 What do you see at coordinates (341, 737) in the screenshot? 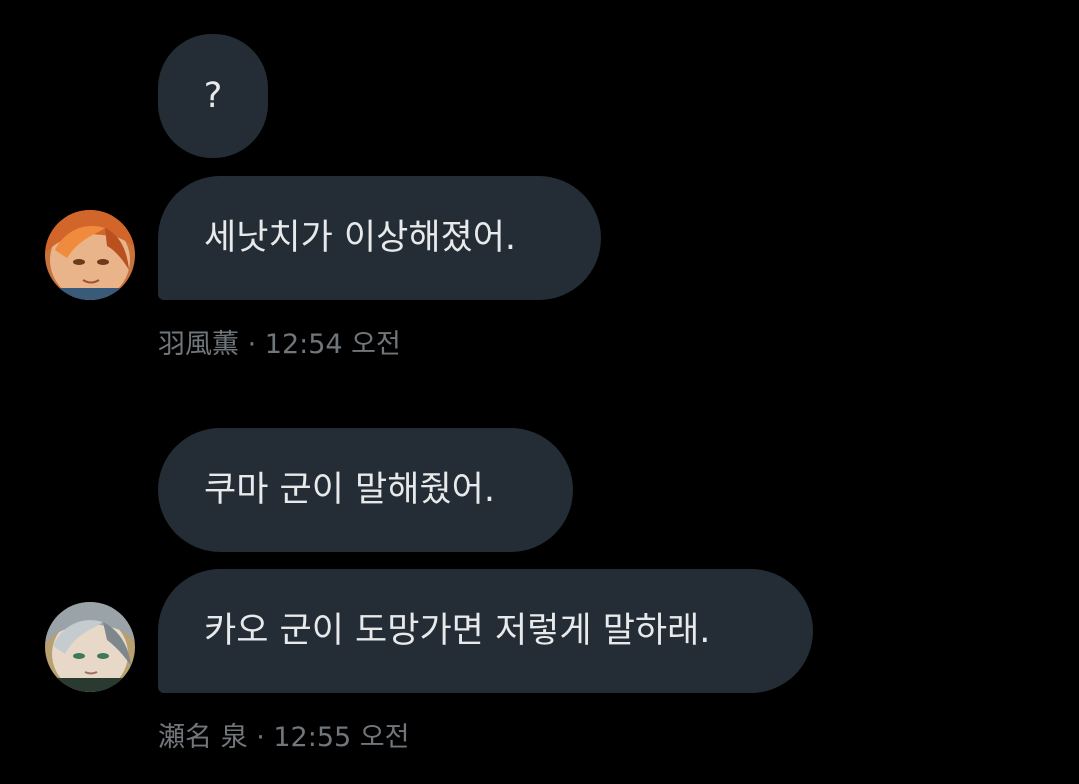
I see `message-timestamp: 12:55 오전` at bounding box center [341, 737].